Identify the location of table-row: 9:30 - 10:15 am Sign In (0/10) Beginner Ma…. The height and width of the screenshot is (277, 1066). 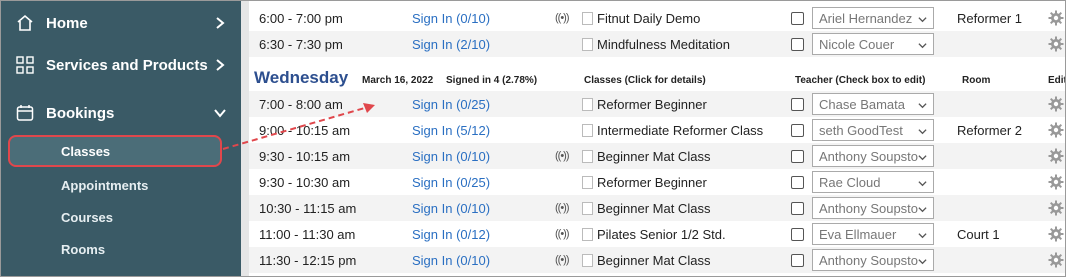
(657, 156).